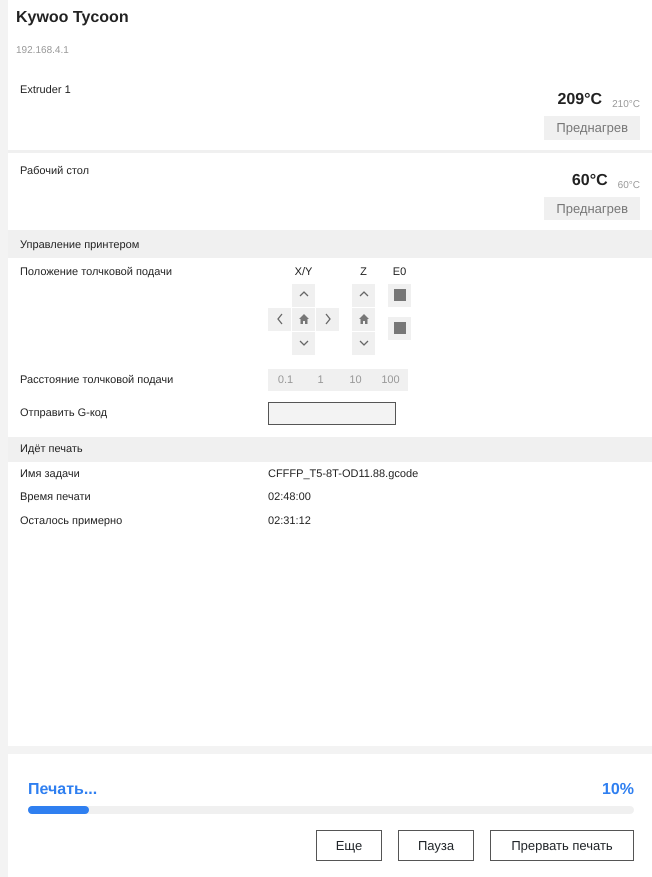 Image resolution: width=652 pixels, height=877 pixels. I want to click on app-title: Kywoo Tycoon, so click(73, 18).